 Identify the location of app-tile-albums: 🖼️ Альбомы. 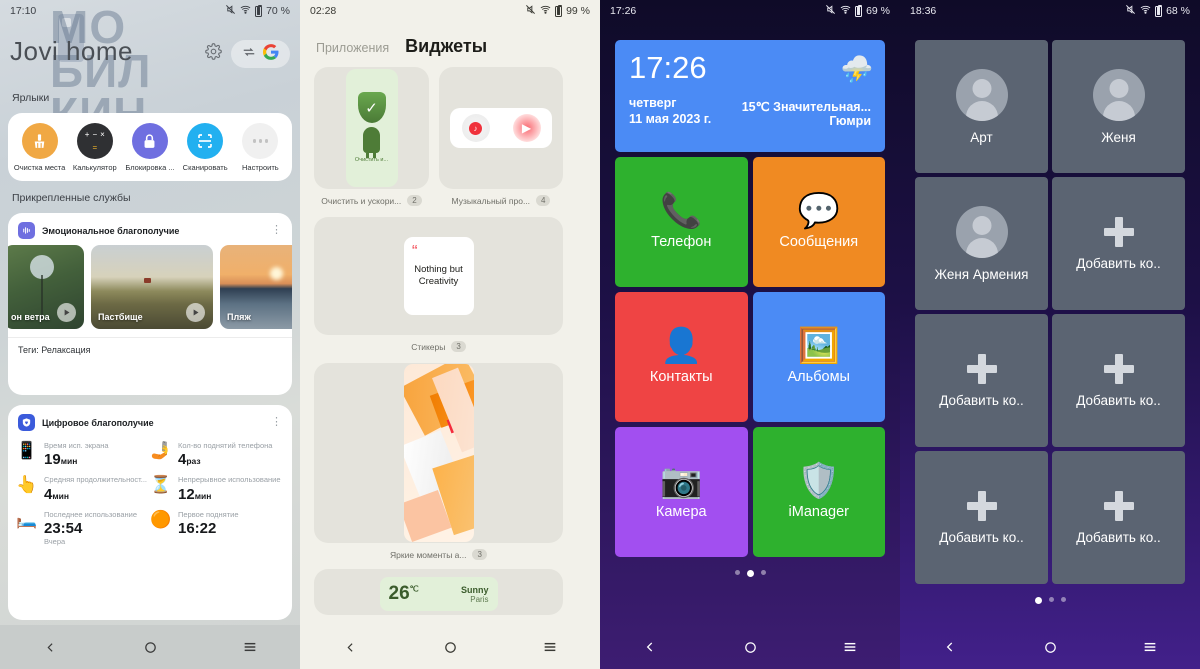
(818, 357).